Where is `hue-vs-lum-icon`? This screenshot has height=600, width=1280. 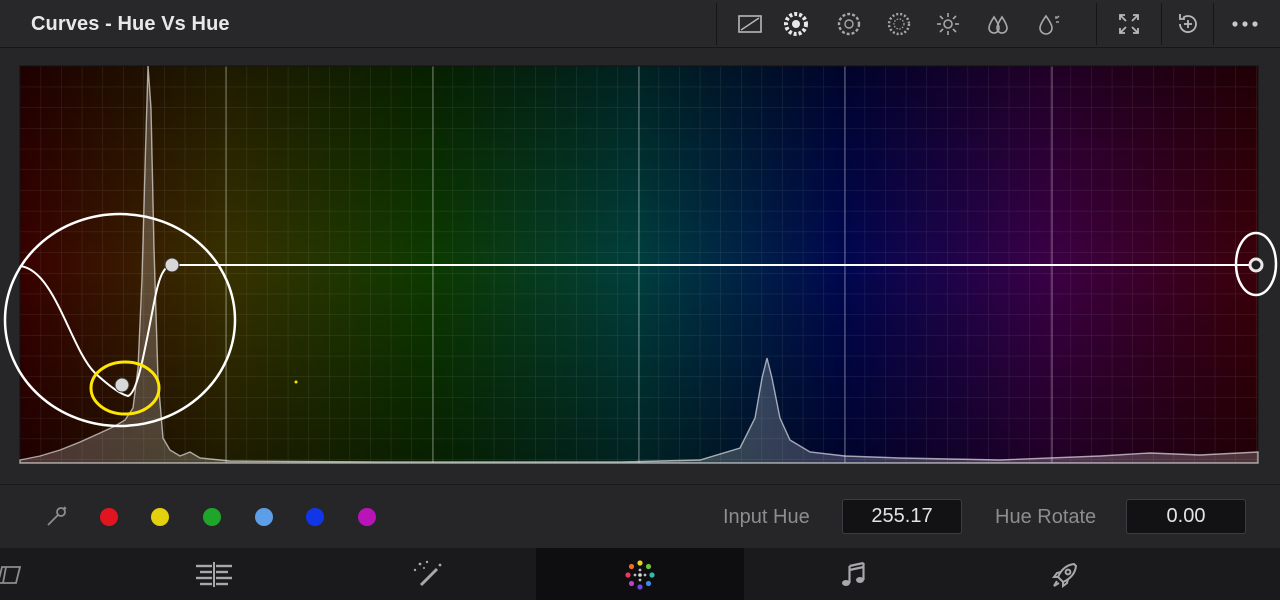
hue-vs-lum-icon is located at coordinates (899, 24).